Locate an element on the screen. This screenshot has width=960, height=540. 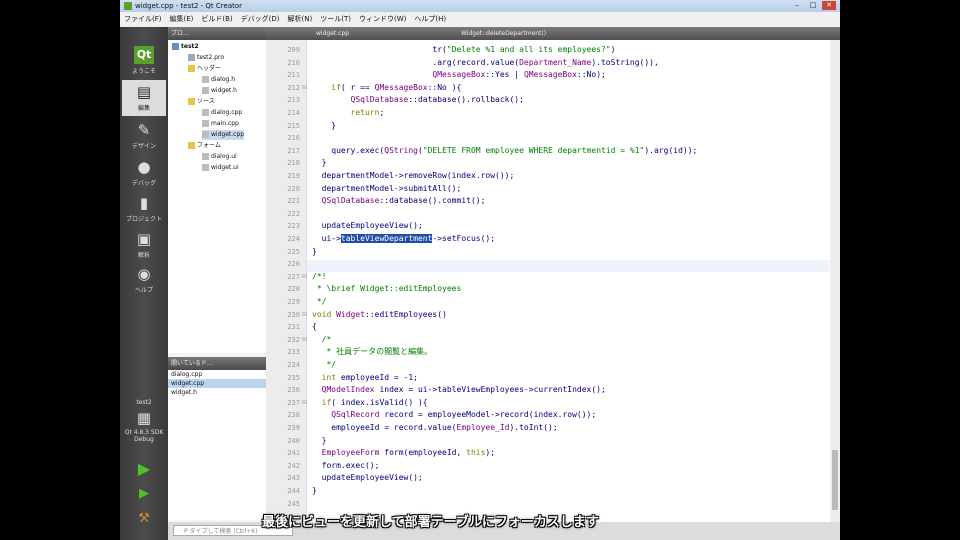
code-line: void Widget::editEmployees() is located at coordinates (379, 315).